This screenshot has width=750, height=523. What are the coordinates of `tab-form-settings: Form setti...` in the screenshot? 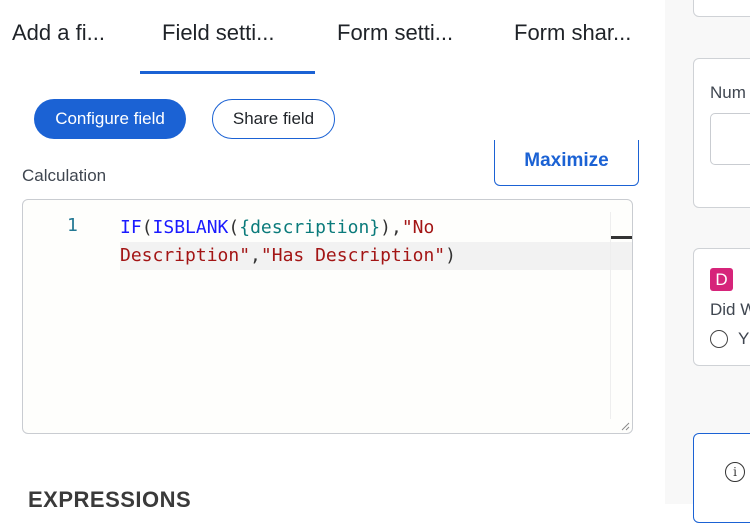 It's located at (395, 33).